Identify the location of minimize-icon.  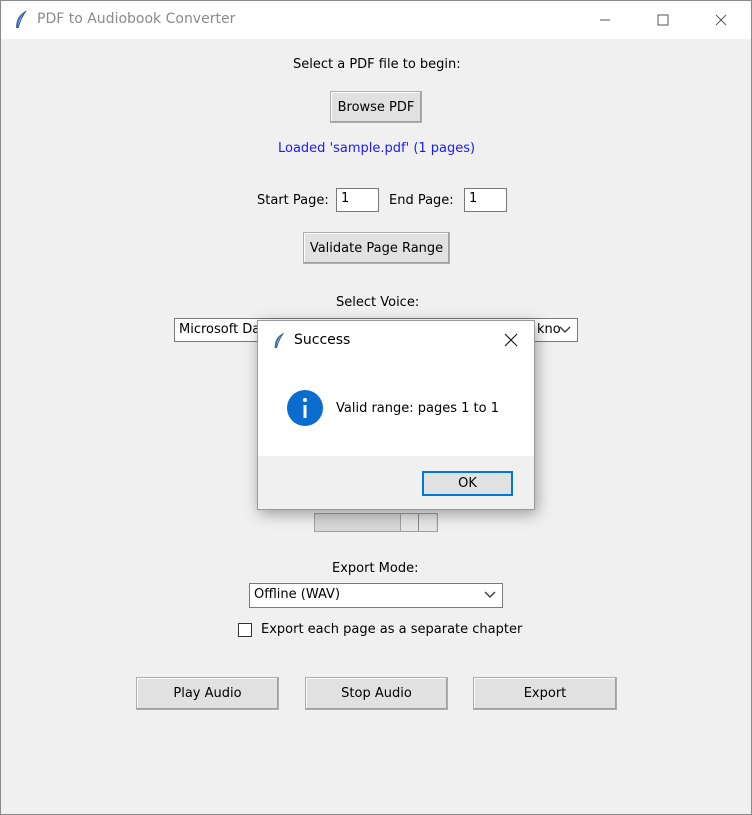
(605, 20).